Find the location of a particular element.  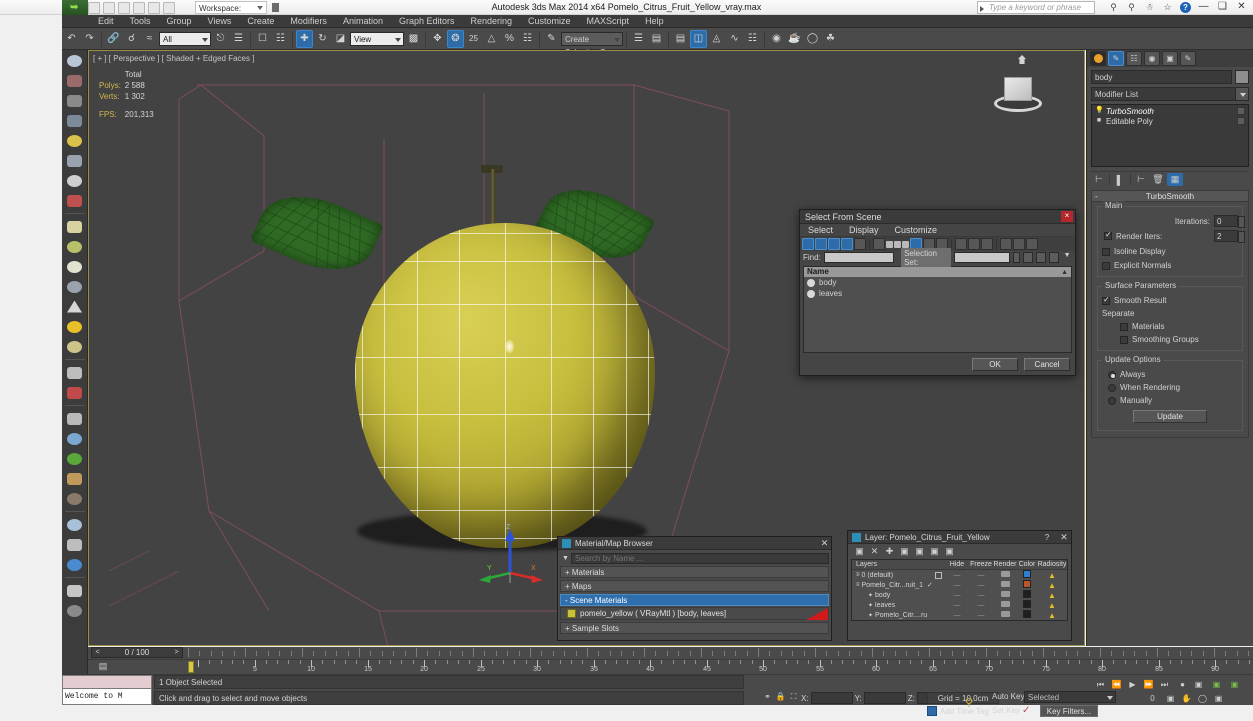

render-iters-spinner: 2 is located at coordinates (1229, 236).